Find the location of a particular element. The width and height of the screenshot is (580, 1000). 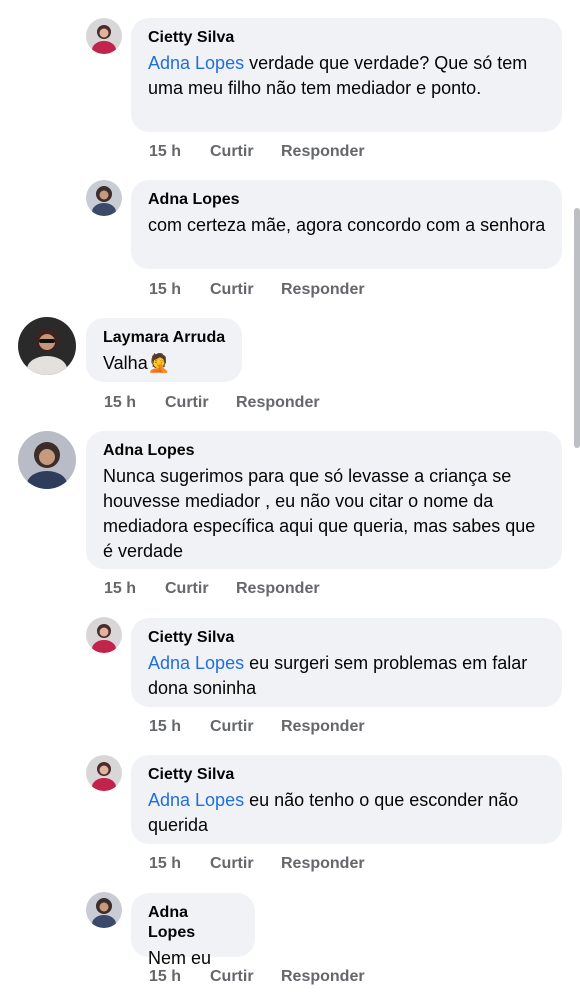

scrollbar is located at coordinates (577, 328).